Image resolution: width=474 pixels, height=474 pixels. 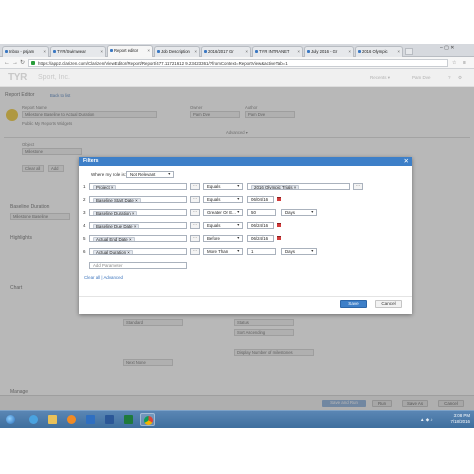 What do you see at coordinates (388, 304) in the screenshot?
I see `cancel-button: Cancel` at bounding box center [388, 304].